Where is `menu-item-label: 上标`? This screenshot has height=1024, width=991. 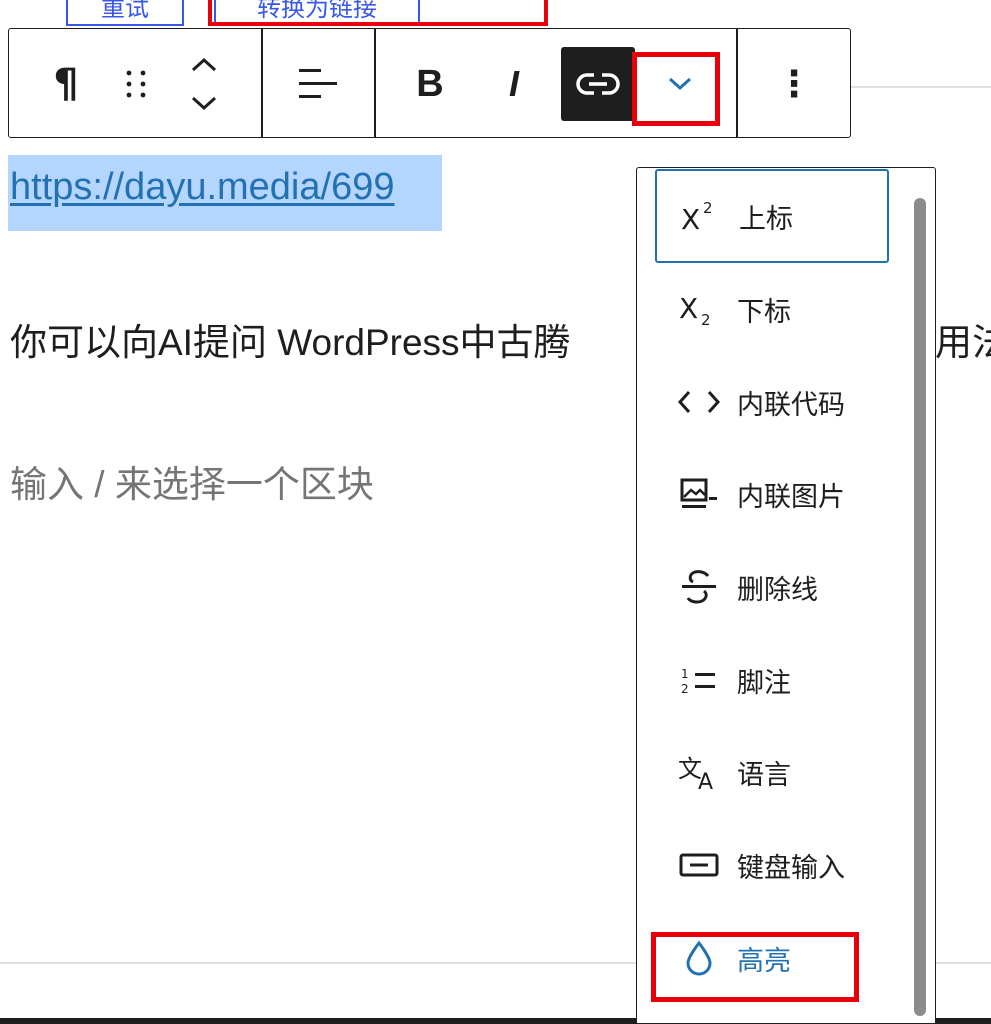 menu-item-label: 上标 is located at coordinates (766, 219).